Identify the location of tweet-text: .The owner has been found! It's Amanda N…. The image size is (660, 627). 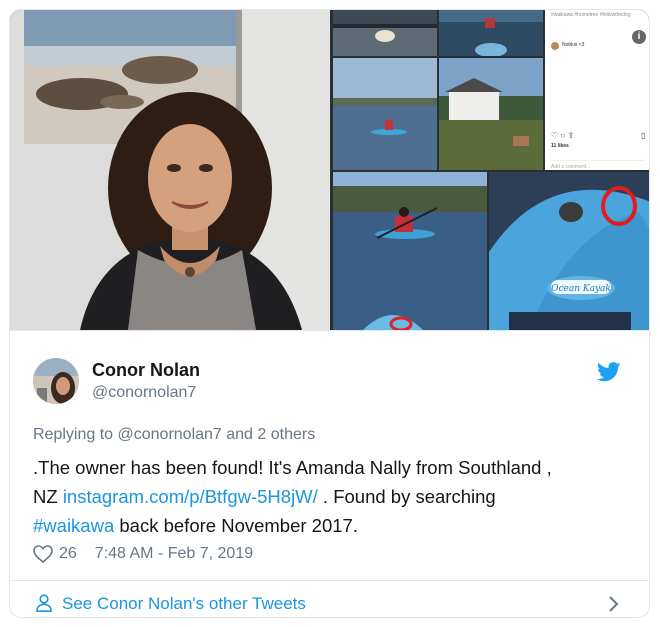
(333, 496).